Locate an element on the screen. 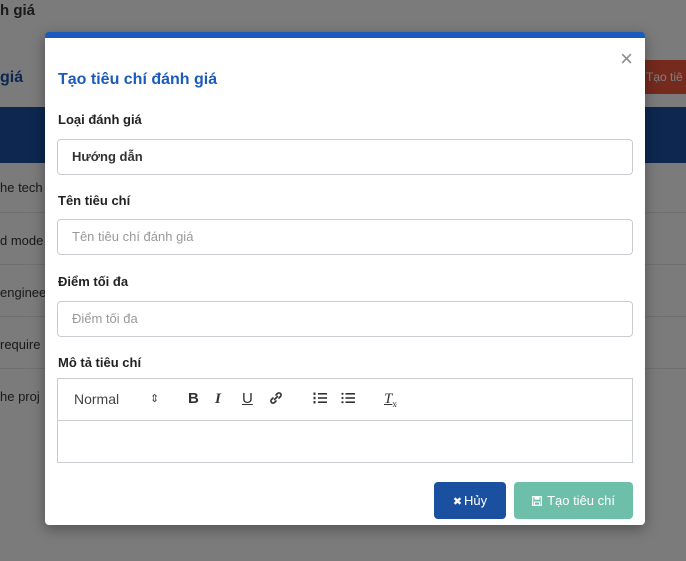  modal-title: Tạo tiêu chí đánh giá is located at coordinates (138, 79).